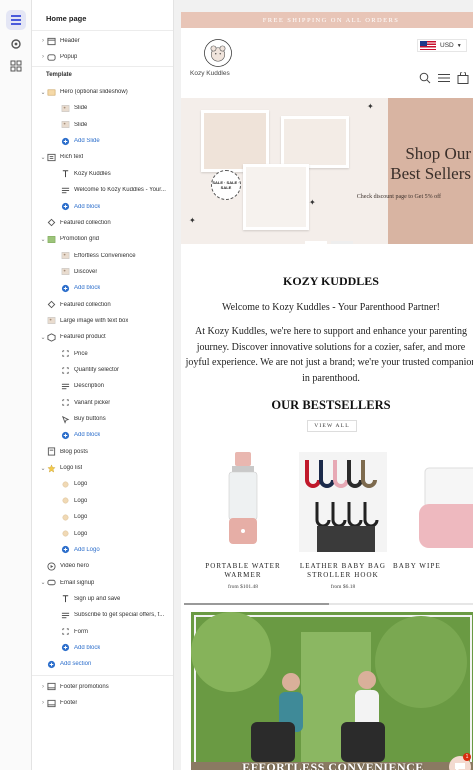 Image resolution: width=473 pixels, height=770 pixels. What do you see at coordinates (102, 239) in the screenshot?
I see `section-promotion-grid: ⌄ Promotion grid` at bounding box center [102, 239].